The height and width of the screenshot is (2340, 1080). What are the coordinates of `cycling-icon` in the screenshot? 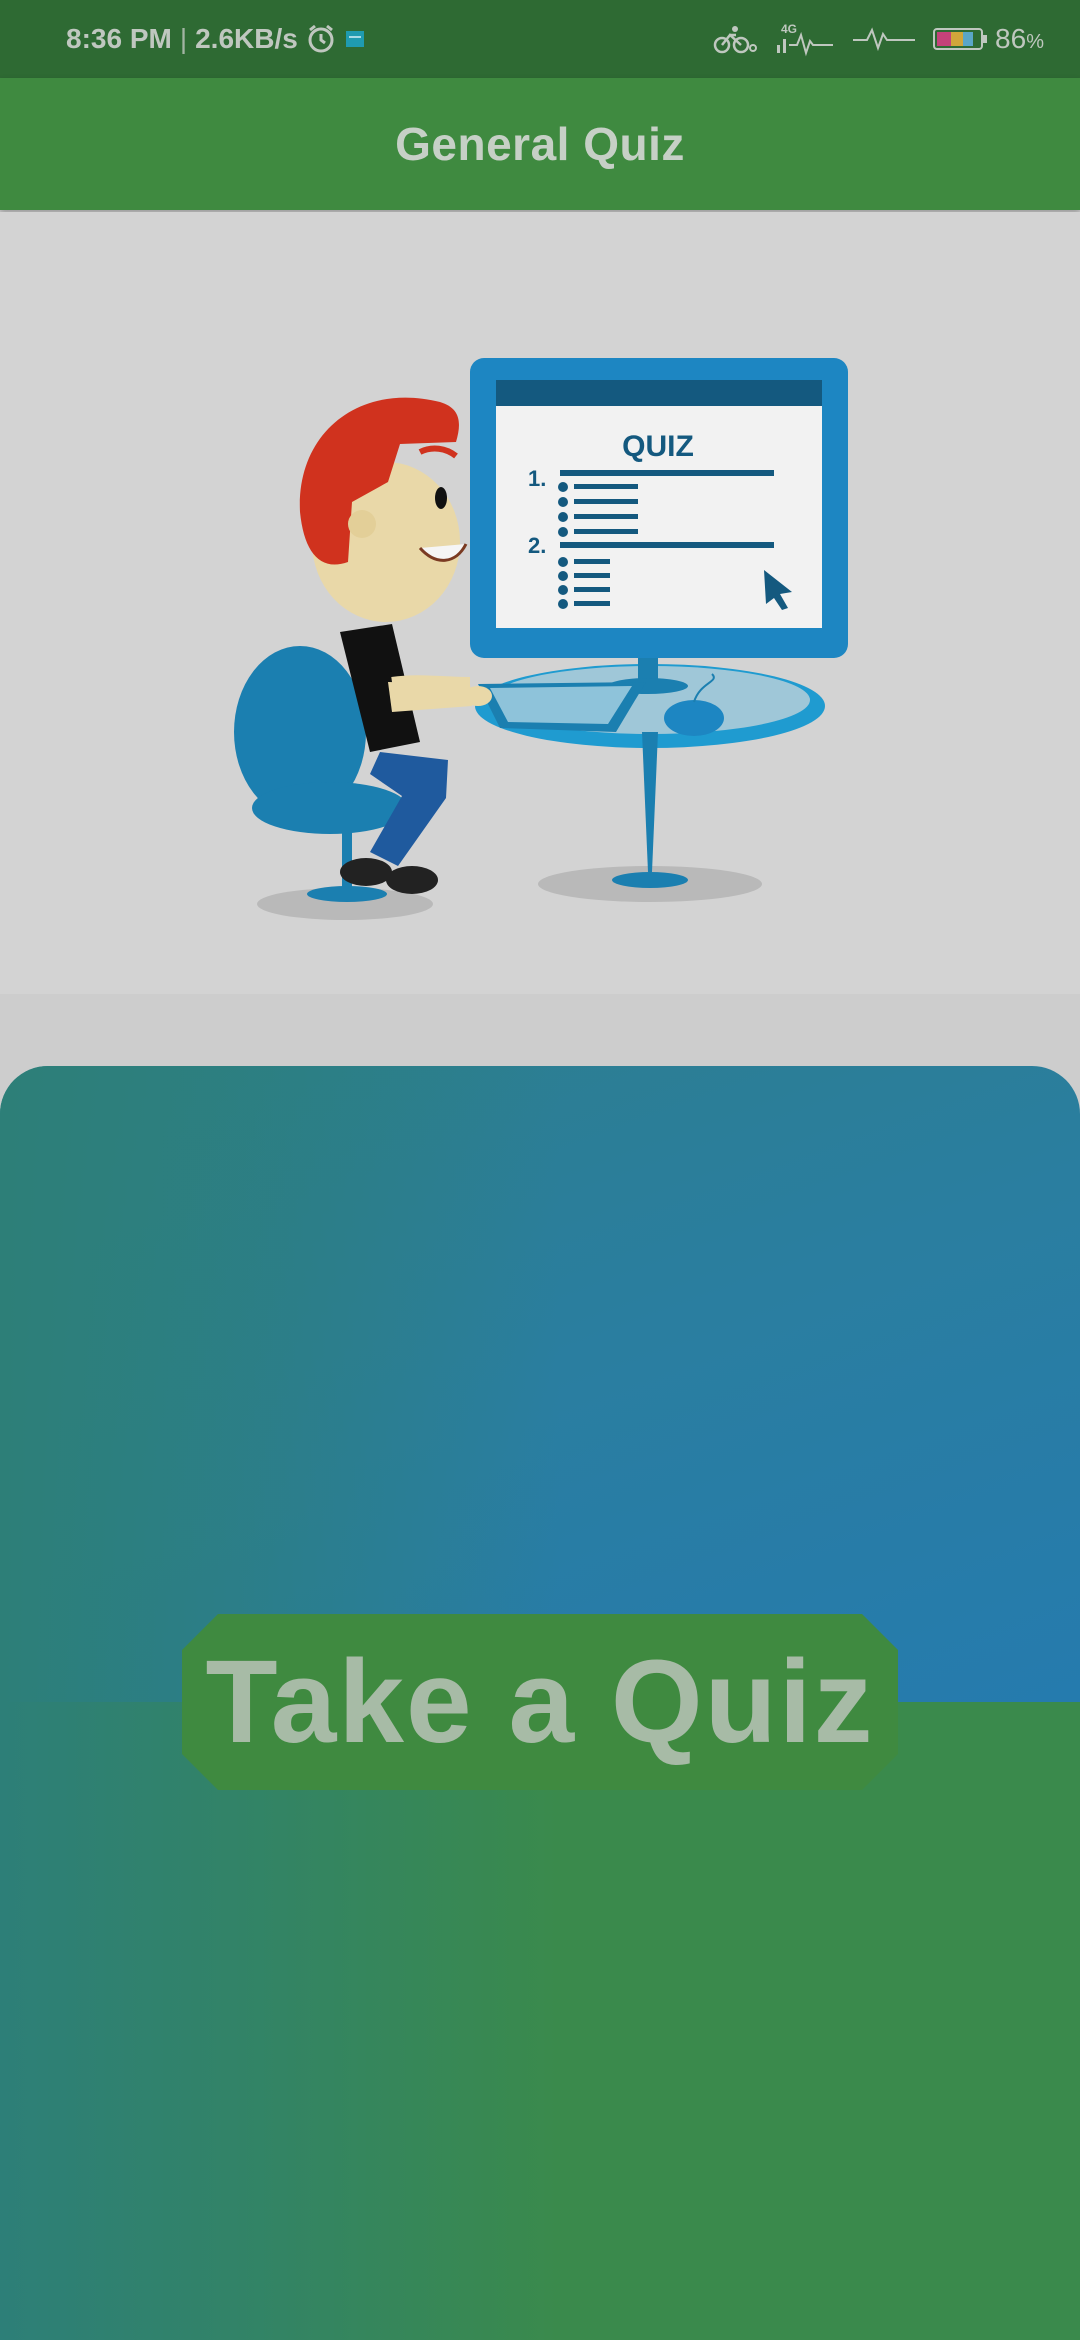 It's located at (735, 39).